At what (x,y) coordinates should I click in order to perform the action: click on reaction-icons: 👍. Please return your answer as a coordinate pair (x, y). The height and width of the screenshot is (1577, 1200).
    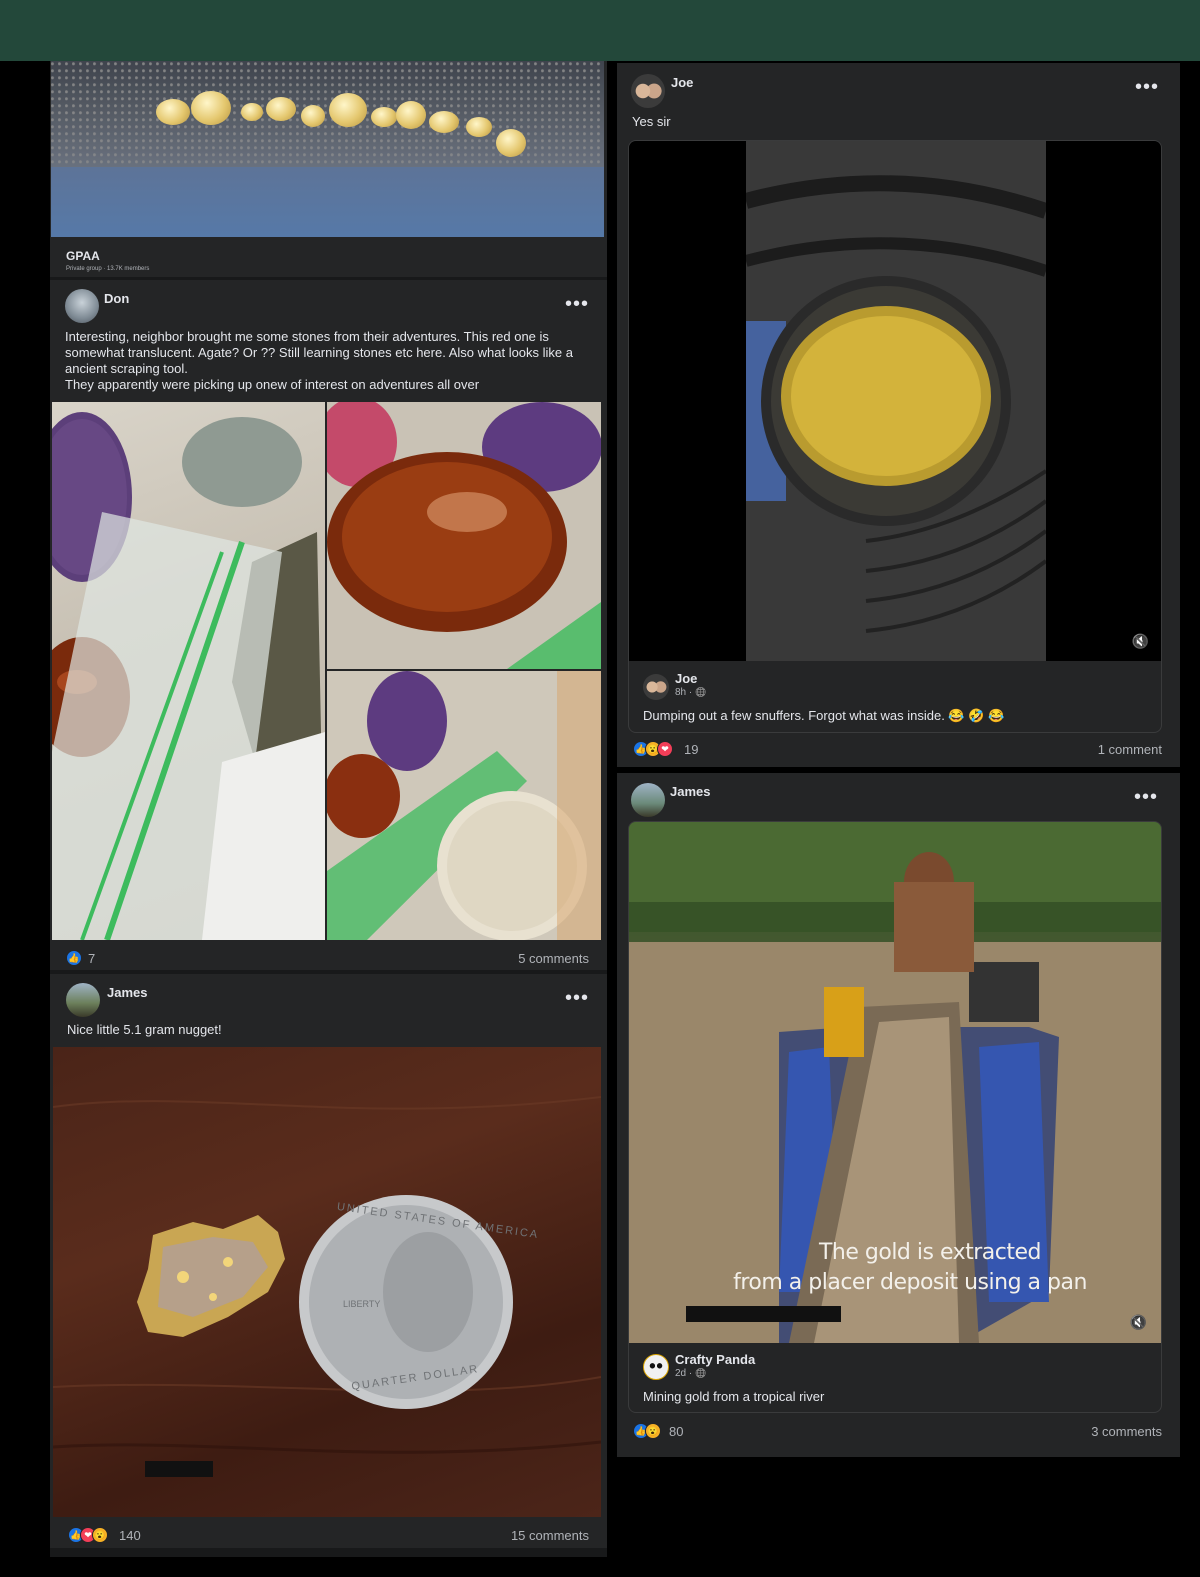
    Looking at the image, I should click on (74, 958).